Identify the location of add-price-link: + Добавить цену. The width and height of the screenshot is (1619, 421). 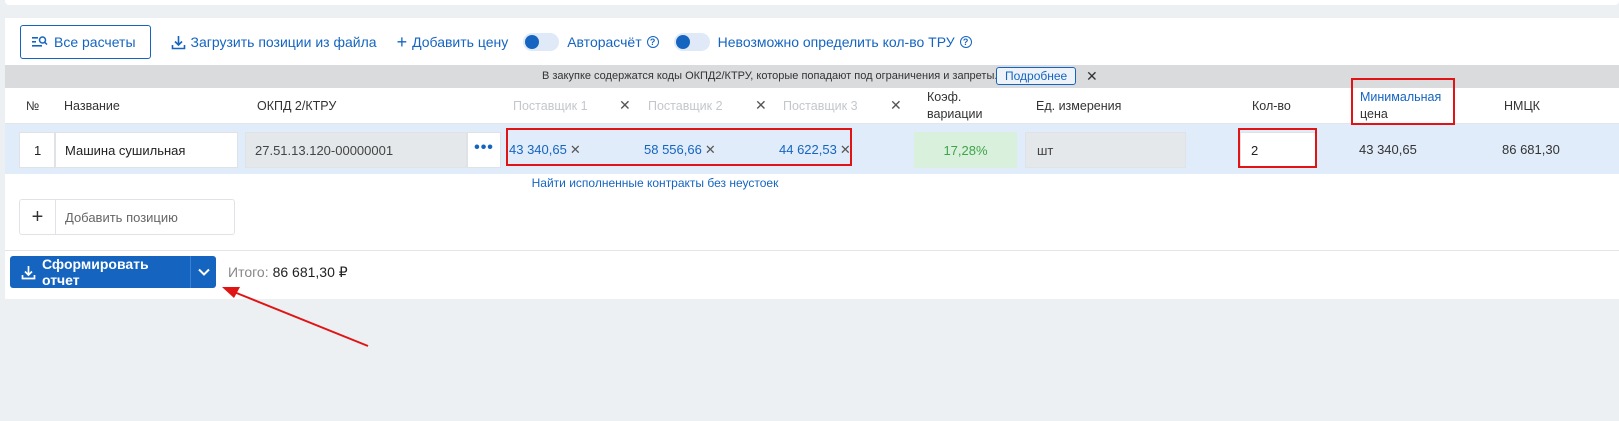
(452, 42).